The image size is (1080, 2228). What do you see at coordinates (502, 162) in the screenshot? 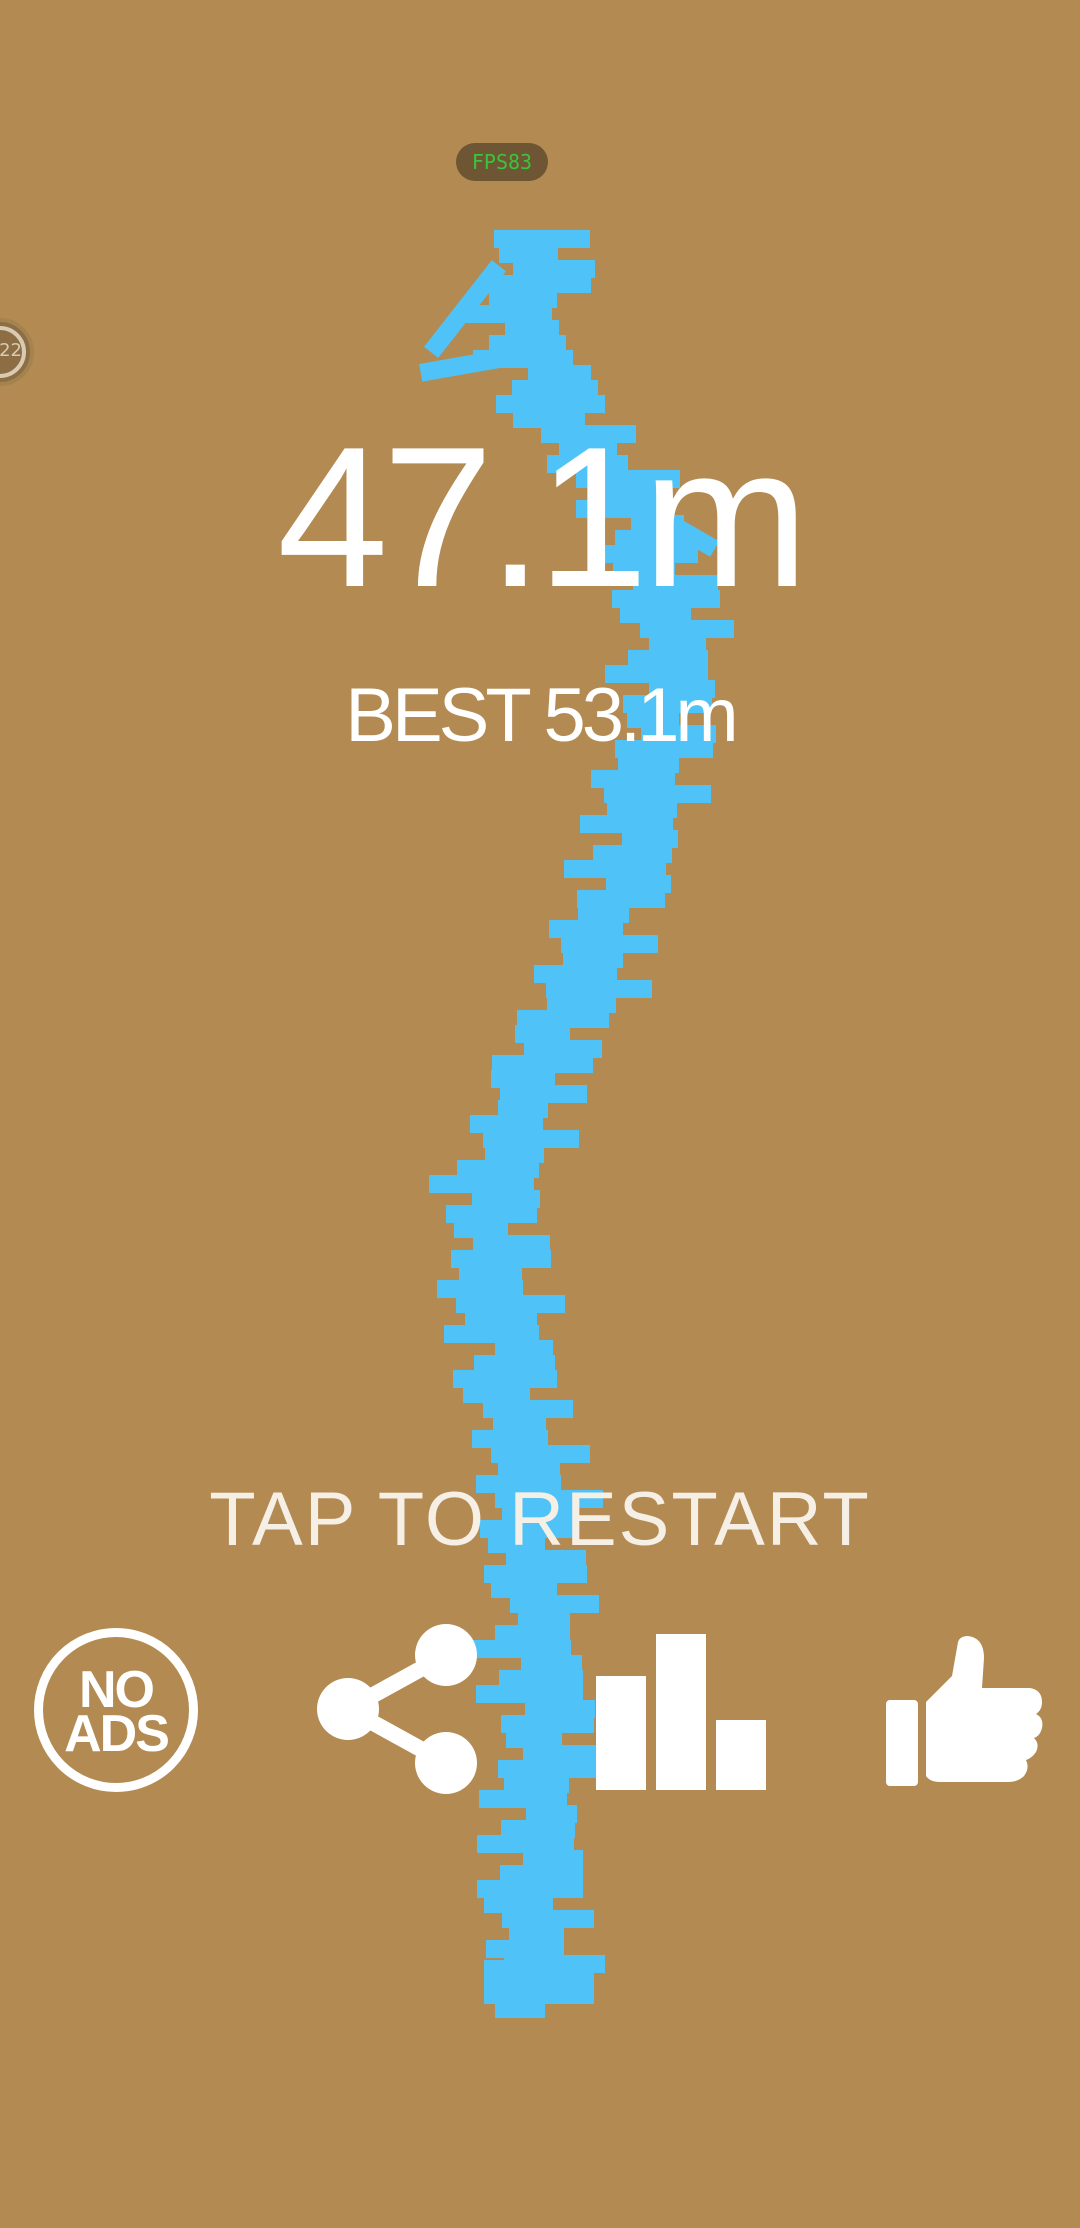
I see `fps-counter: FPS83` at bounding box center [502, 162].